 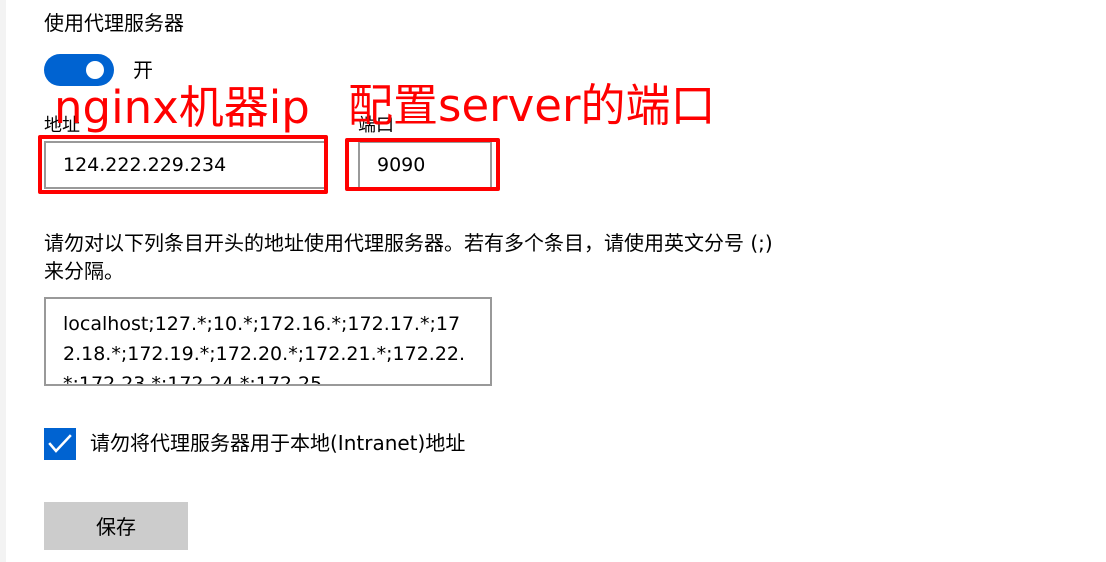 I want to click on port-annotation-box, so click(x=422, y=164).